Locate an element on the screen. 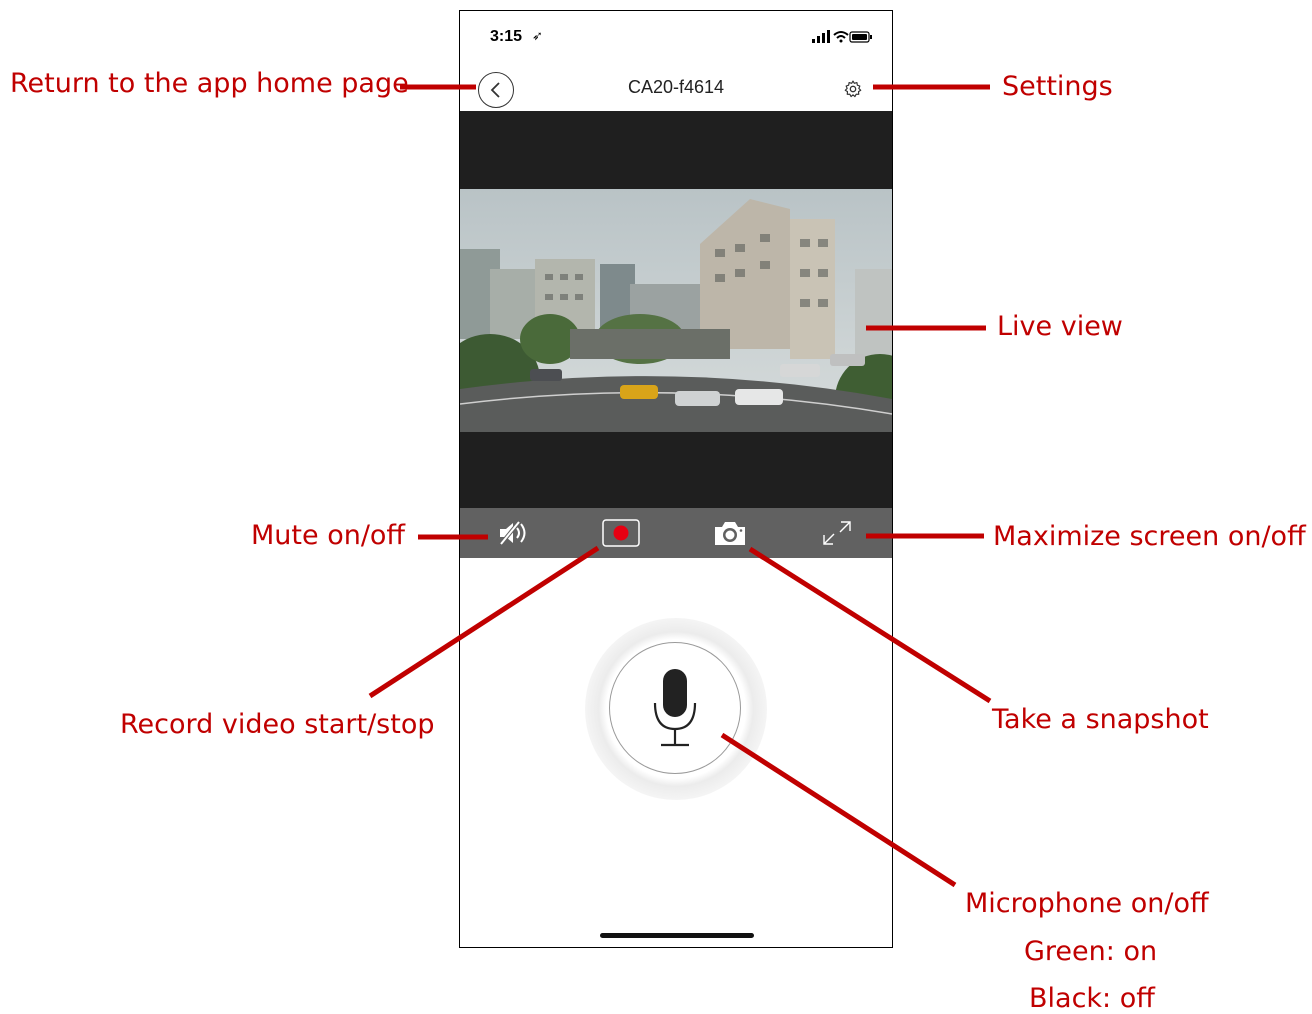 Image resolution: width=1312 pixels, height=1014 pixels. talk-area is located at coordinates (676, 709).